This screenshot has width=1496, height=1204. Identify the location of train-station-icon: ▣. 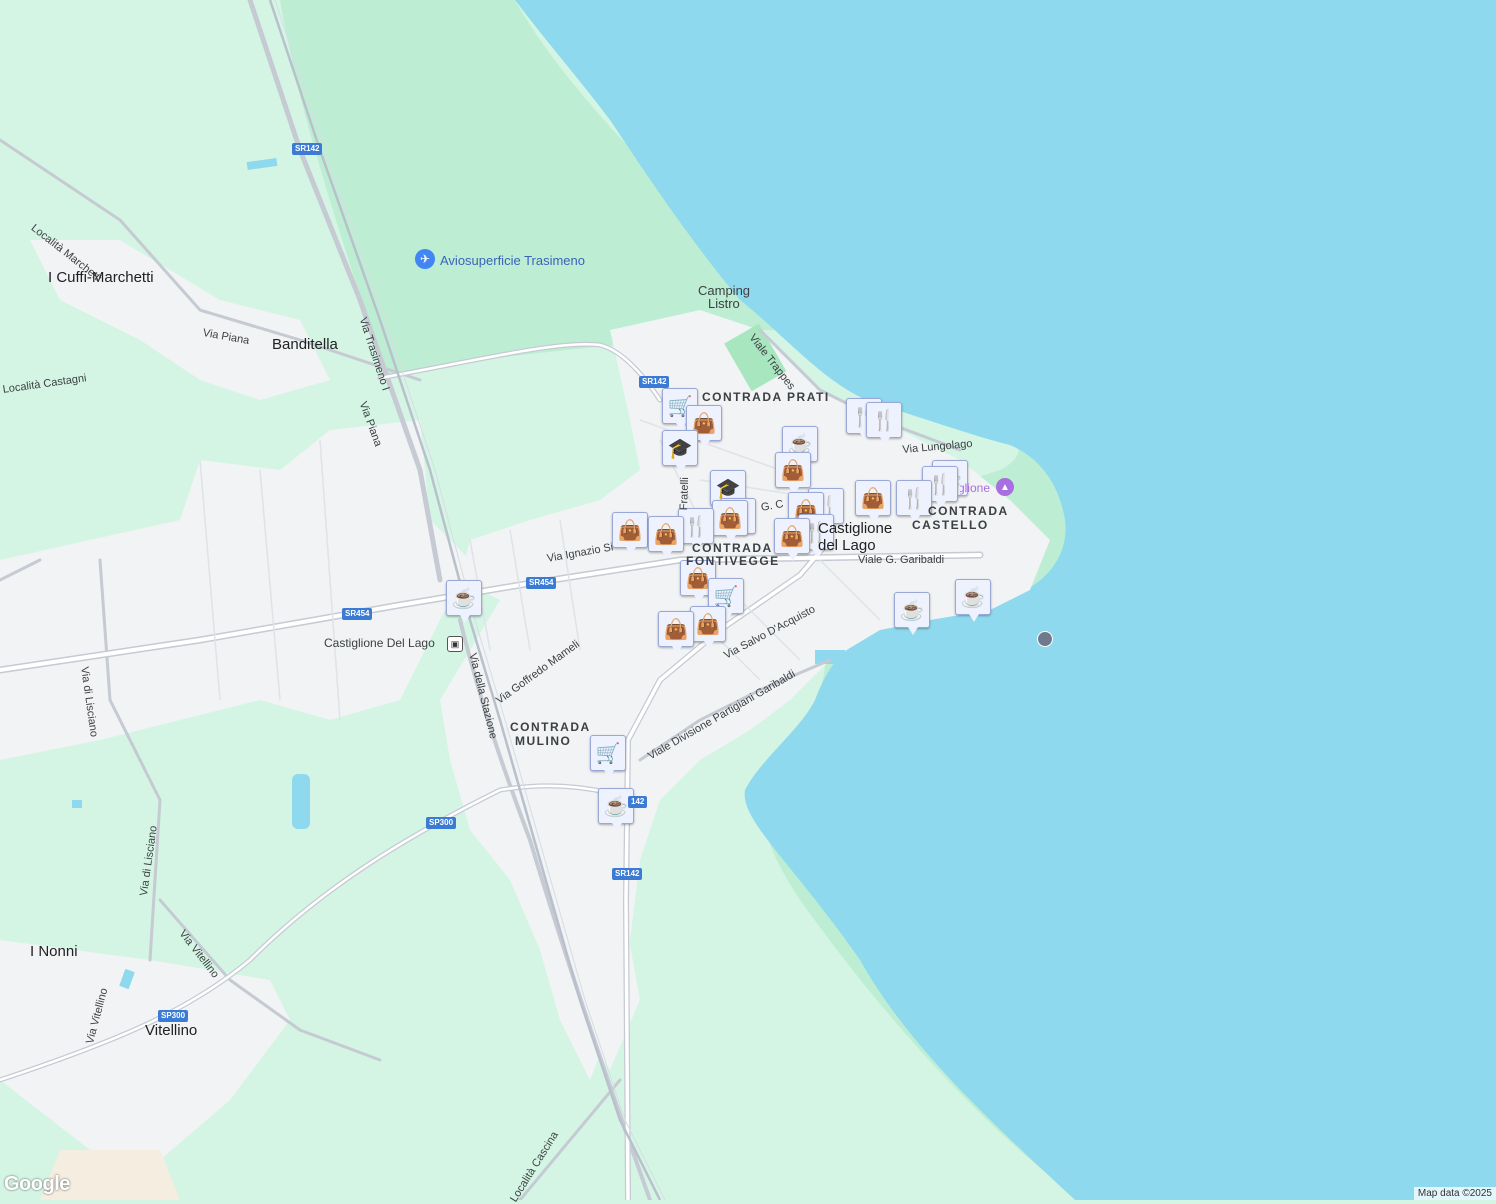
(455, 644).